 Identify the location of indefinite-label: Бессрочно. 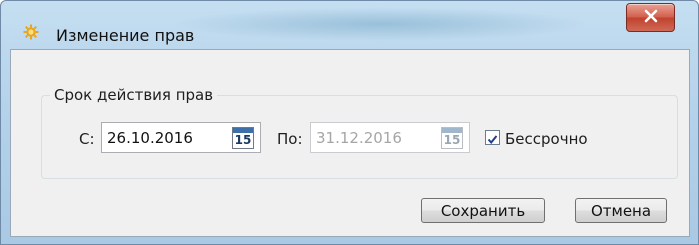
(546, 139).